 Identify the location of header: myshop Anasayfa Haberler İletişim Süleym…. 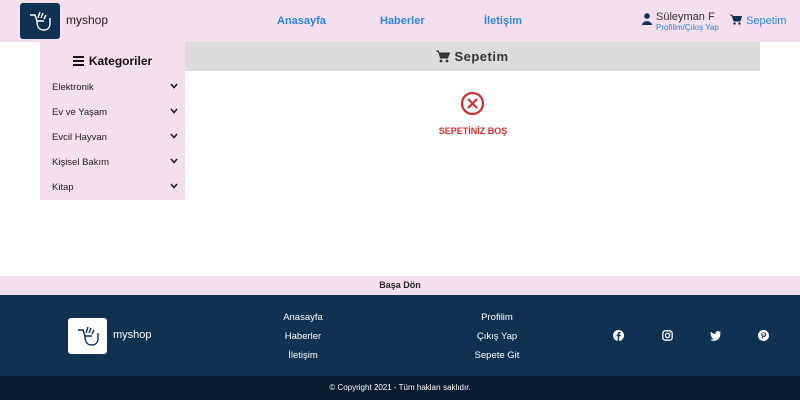
(400, 21).